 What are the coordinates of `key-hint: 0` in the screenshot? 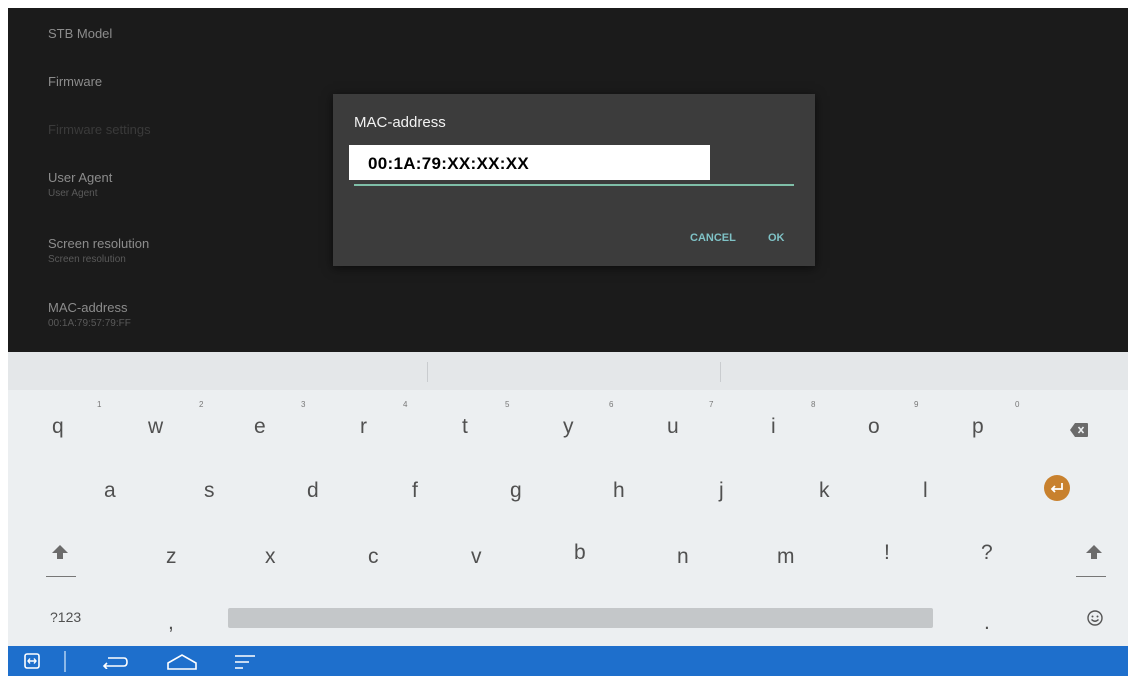 It's located at (1017, 404).